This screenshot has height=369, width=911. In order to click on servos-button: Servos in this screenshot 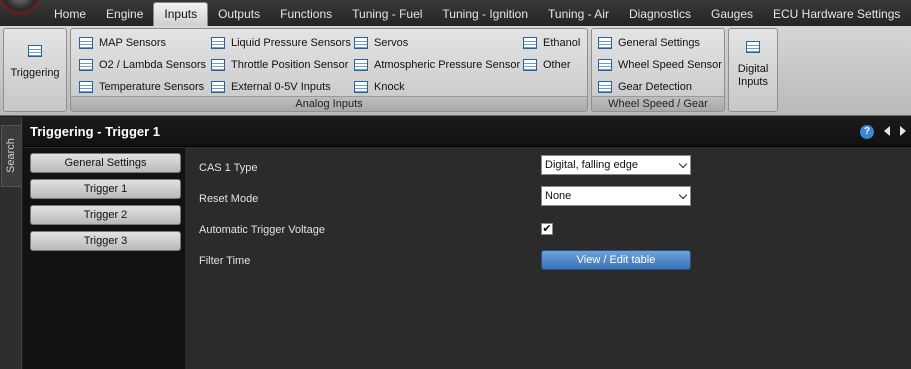, I will do `click(381, 43)`.